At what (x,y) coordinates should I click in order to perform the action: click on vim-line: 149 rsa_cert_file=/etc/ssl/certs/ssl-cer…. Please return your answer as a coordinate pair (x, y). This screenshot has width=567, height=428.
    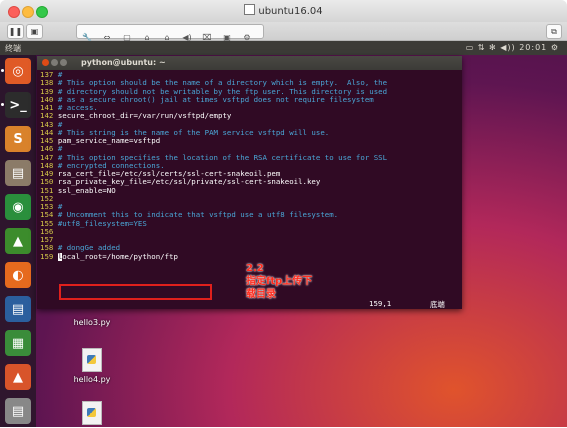
    Looking at the image, I should click on (250, 174).